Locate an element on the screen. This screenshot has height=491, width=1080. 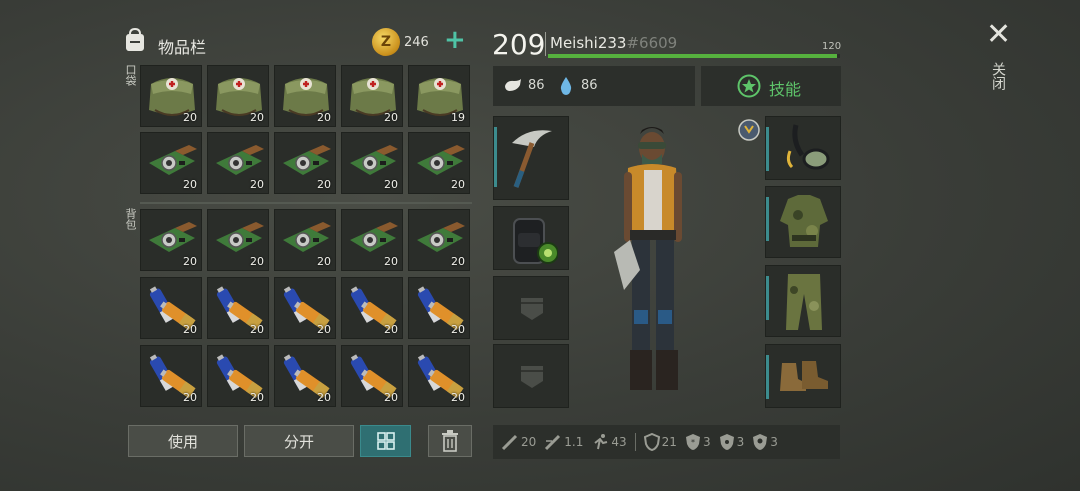
attack-speed-icon is located at coordinates (553, 442).